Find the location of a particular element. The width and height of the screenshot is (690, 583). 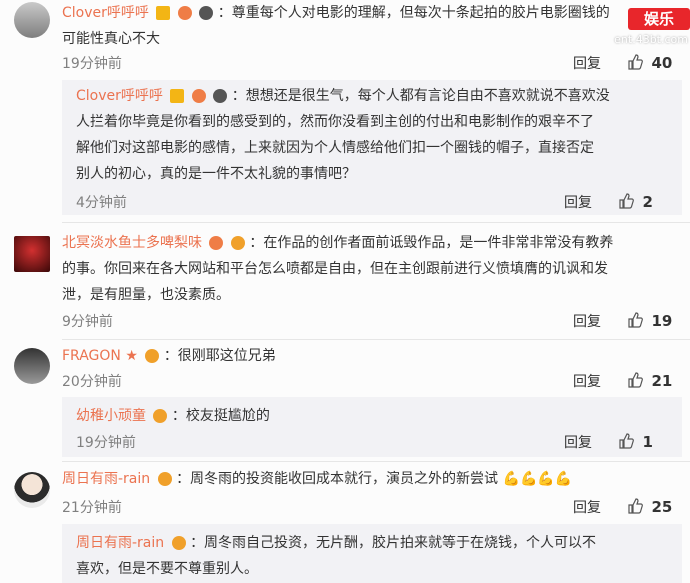

comment-actions: 回复 25 is located at coordinates (622, 507).